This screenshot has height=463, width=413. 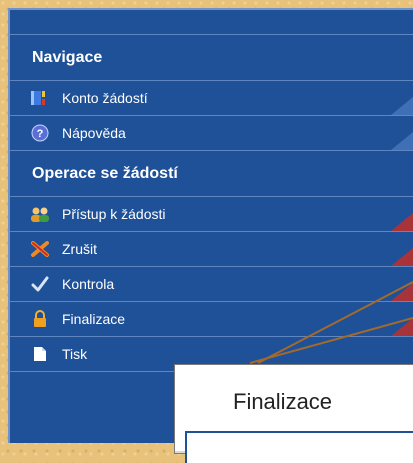 What do you see at coordinates (211, 284) in the screenshot?
I see `sidebar-item-kontrola: Kontrola` at bounding box center [211, 284].